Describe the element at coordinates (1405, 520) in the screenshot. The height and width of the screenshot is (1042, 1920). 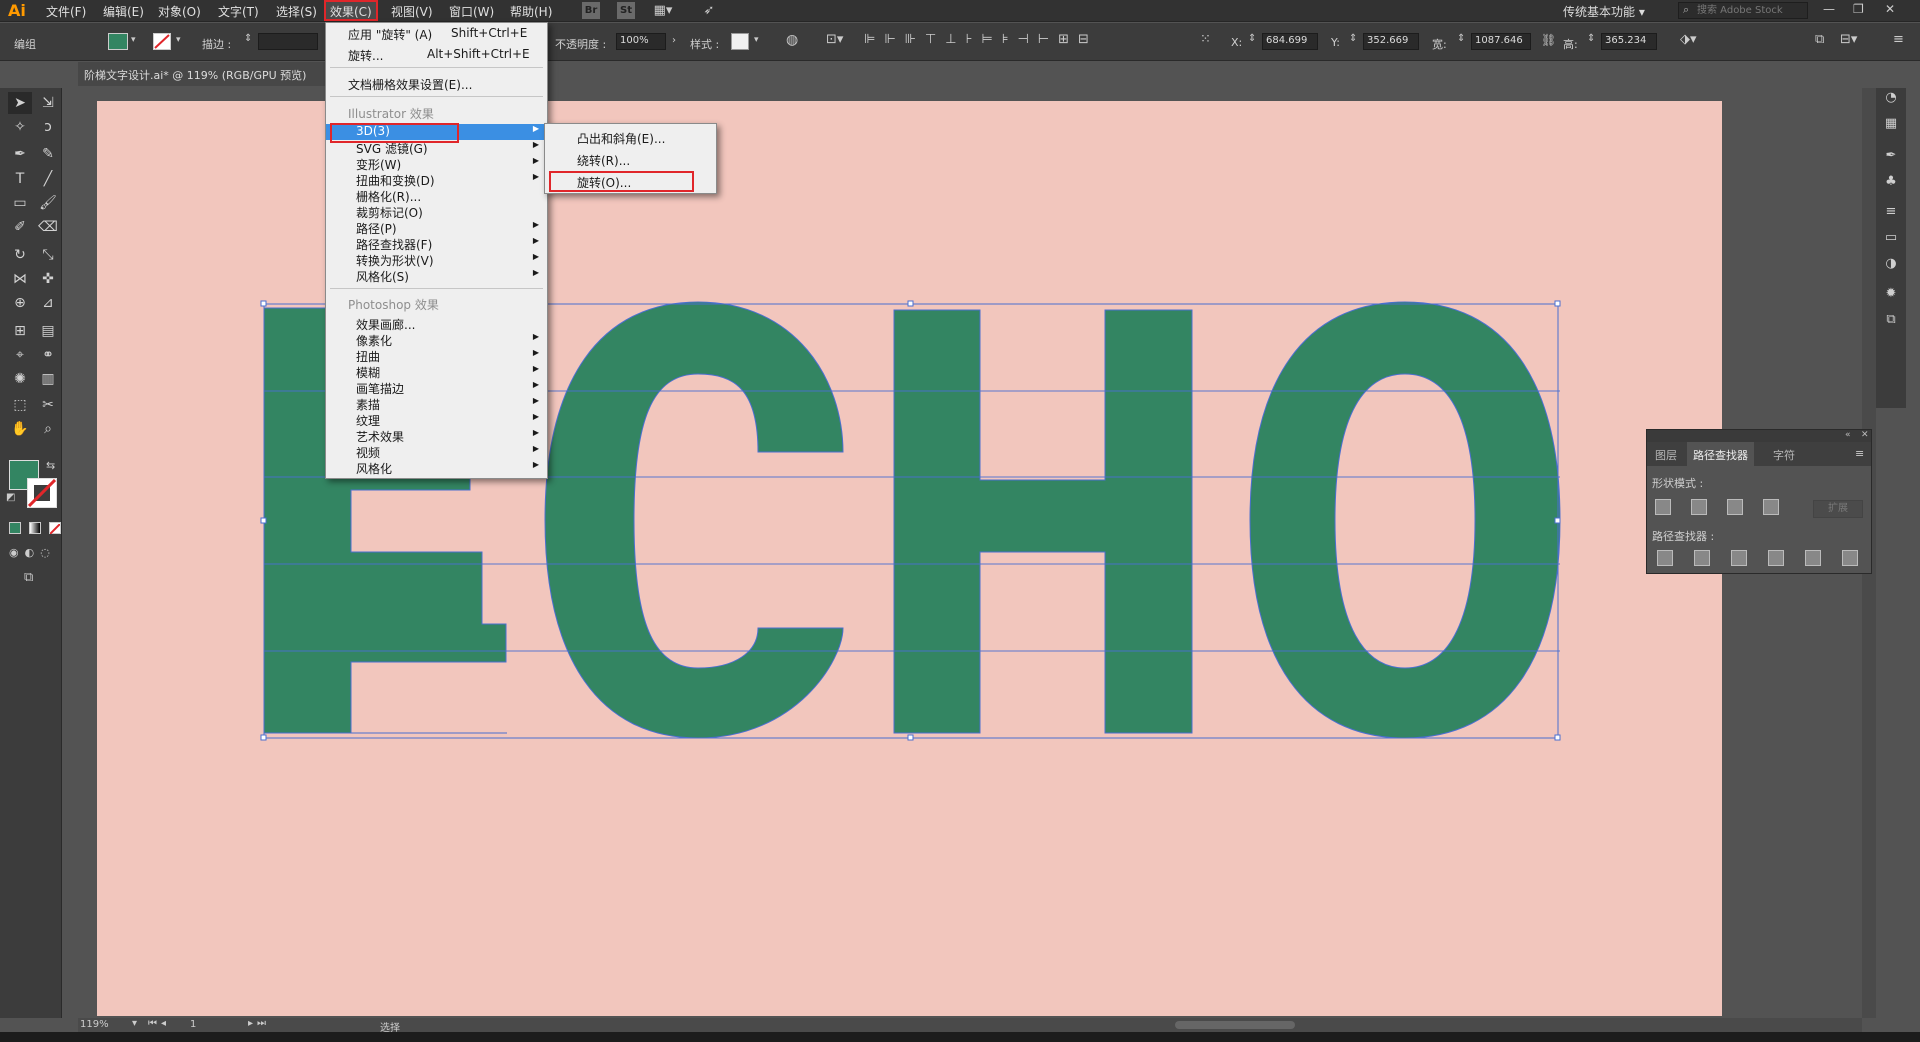
I see `letter-o-shape` at that location.